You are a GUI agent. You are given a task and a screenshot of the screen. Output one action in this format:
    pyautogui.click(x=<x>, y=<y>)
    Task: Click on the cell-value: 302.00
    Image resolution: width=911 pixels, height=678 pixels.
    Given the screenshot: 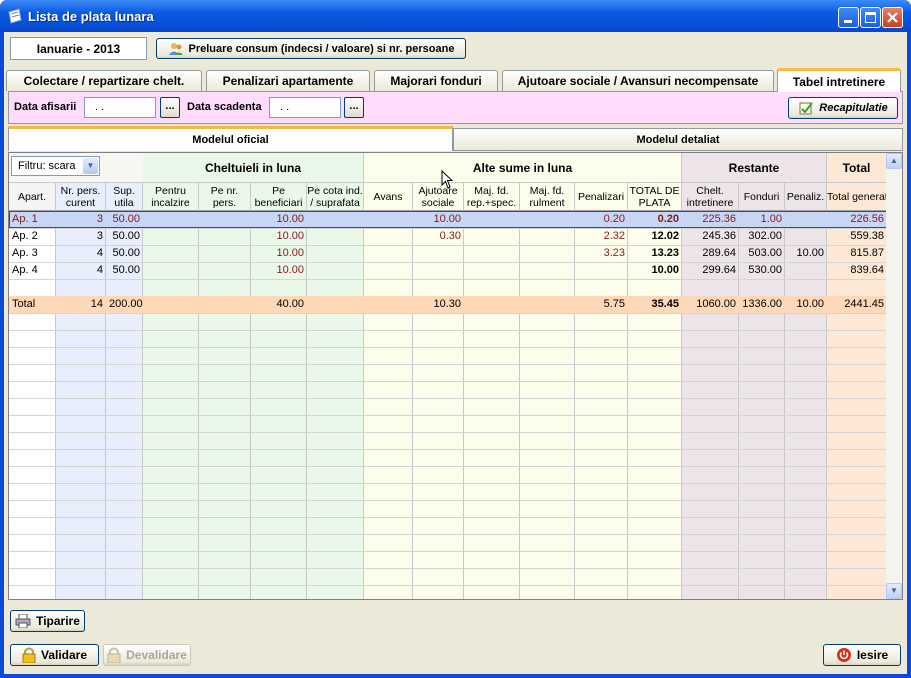 What is the action you would take?
    pyautogui.click(x=765, y=236)
    